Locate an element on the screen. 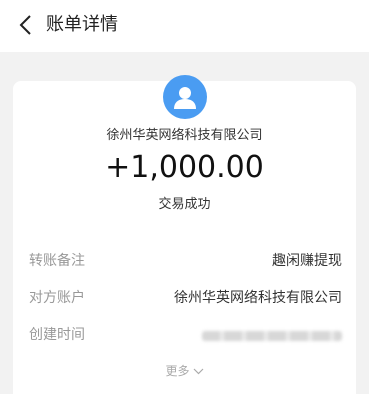 This screenshot has width=369, height=394. user-icon is located at coordinates (185, 98).